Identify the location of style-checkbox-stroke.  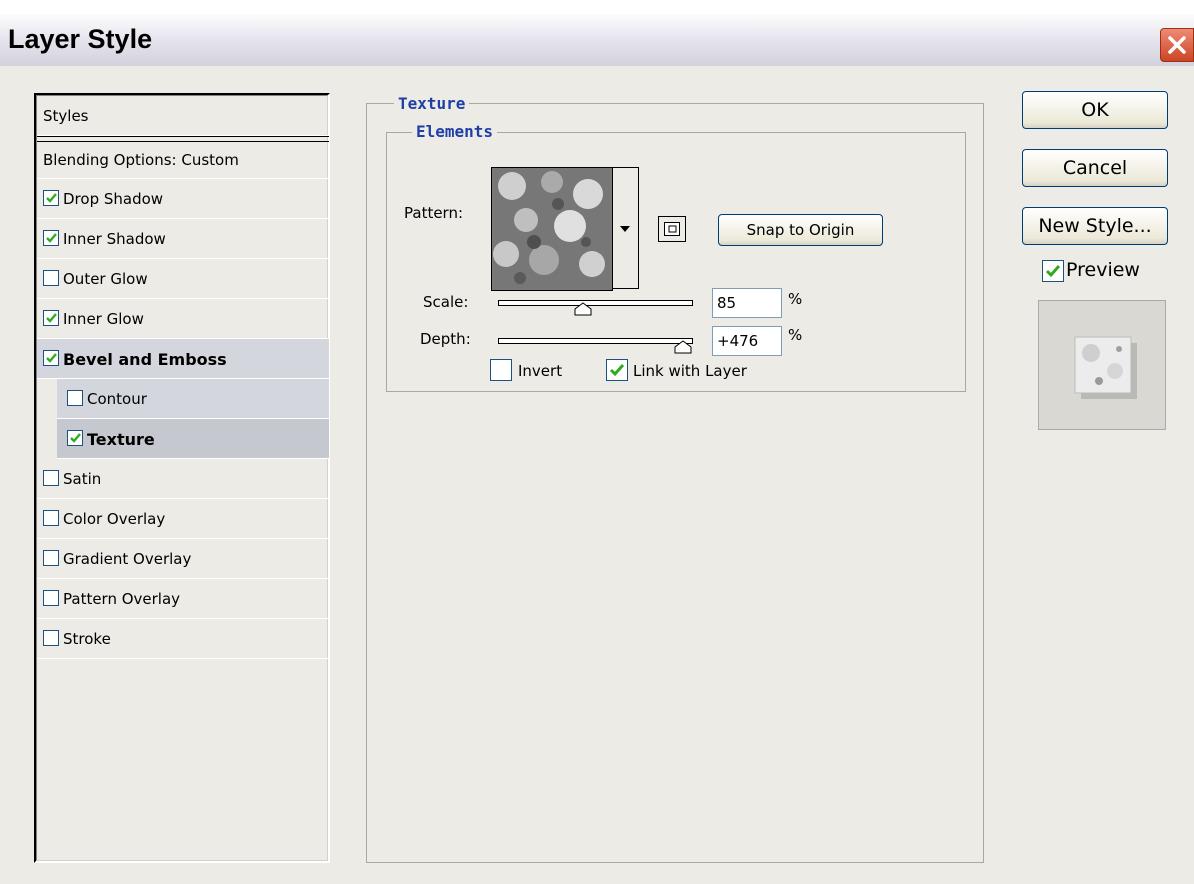
(51, 638).